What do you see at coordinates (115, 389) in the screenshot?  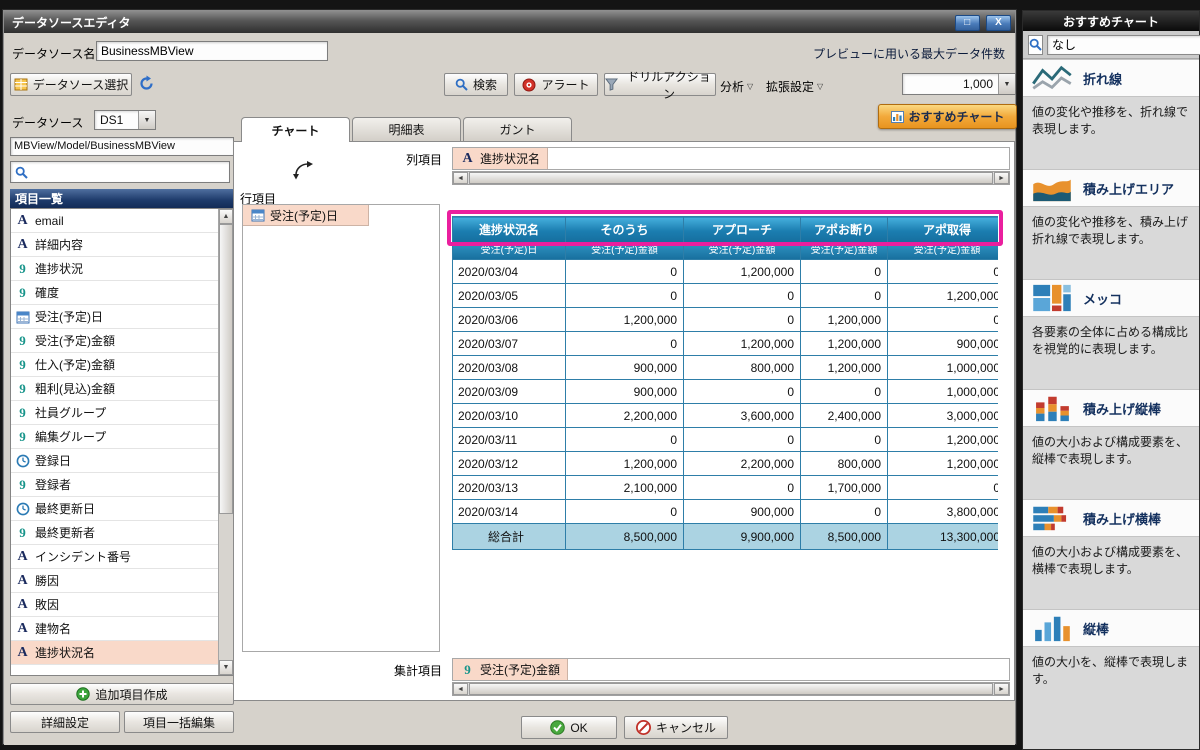 I see `field-item: 9 粗利(見込)金額` at bounding box center [115, 389].